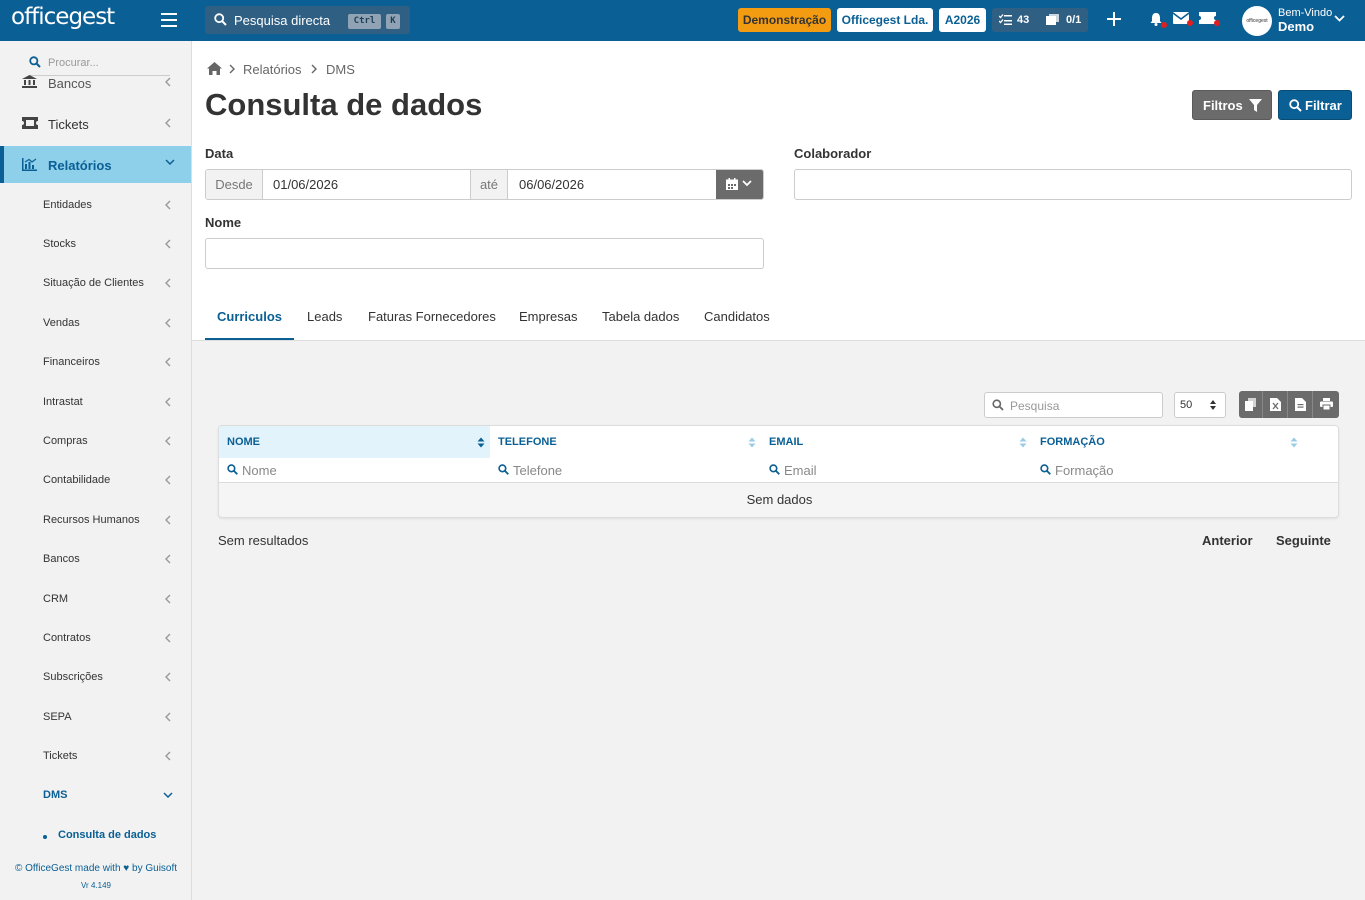 The image size is (1365, 900). I want to click on colaborador-label: Colaborador, so click(833, 153).